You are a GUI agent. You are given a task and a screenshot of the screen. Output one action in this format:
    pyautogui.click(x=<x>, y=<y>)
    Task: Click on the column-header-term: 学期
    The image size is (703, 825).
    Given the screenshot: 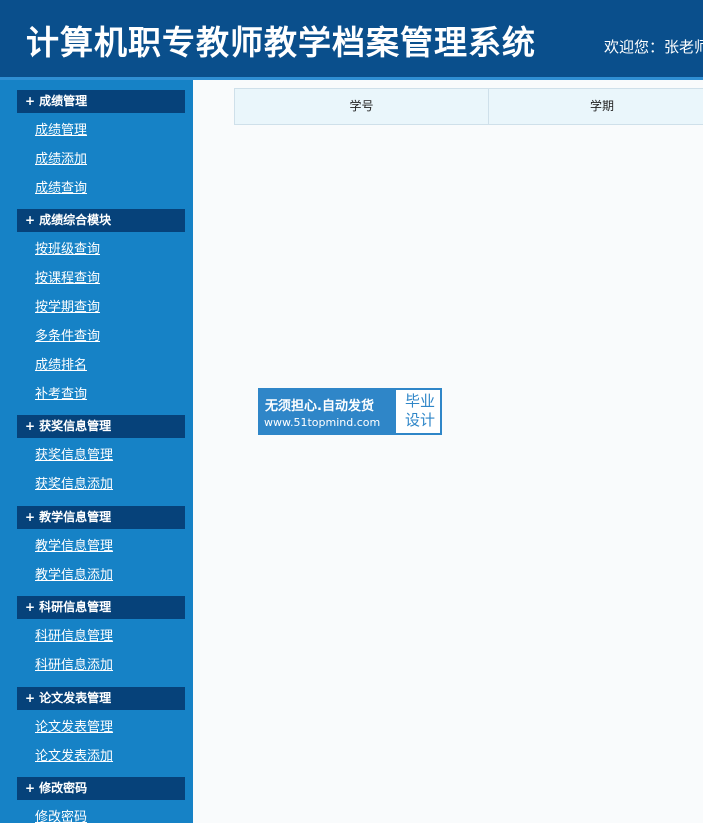 What is the action you would take?
    pyautogui.click(x=601, y=106)
    